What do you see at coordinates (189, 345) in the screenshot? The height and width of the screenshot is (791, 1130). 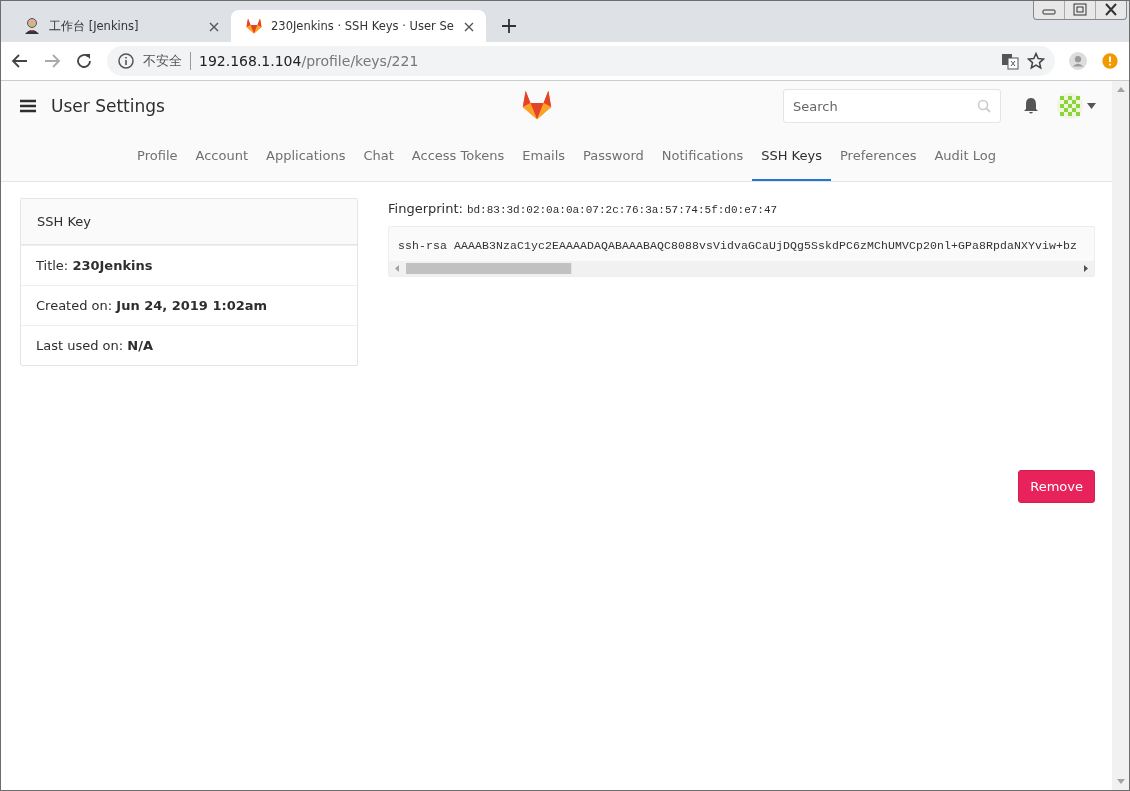 I see `key-detail: Last used on: N/A` at bounding box center [189, 345].